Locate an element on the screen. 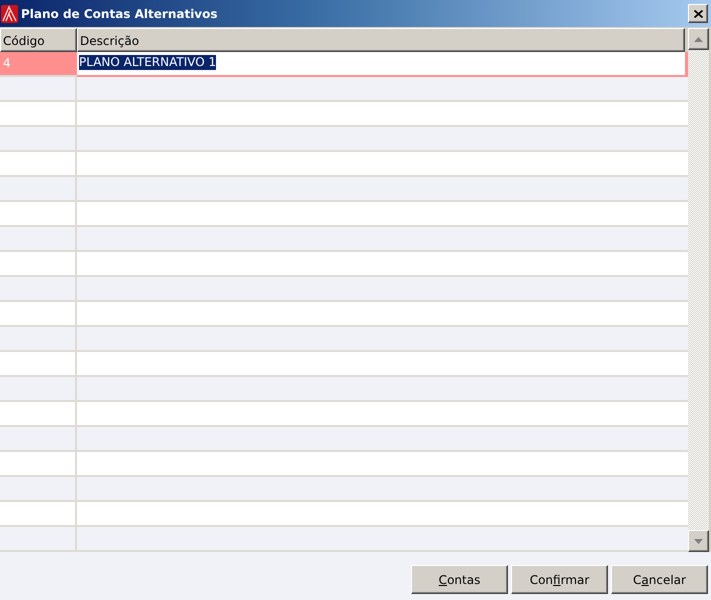 The image size is (711, 600). caret-up-icon is located at coordinates (698, 39).